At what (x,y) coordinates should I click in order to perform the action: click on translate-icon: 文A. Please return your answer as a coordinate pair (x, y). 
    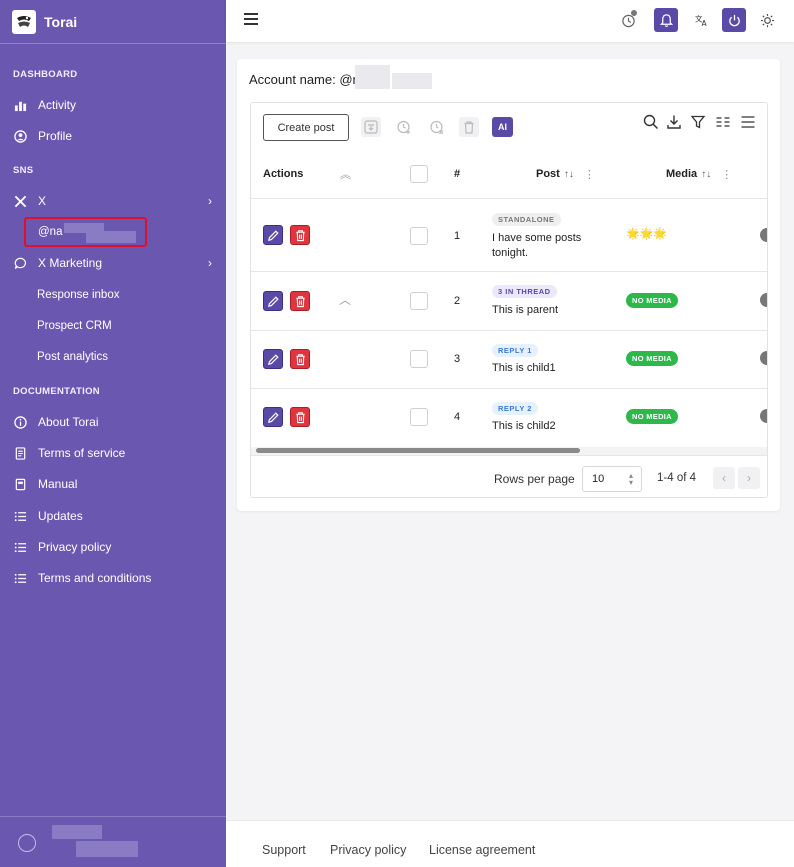
    Looking at the image, I should click on (701, 20).